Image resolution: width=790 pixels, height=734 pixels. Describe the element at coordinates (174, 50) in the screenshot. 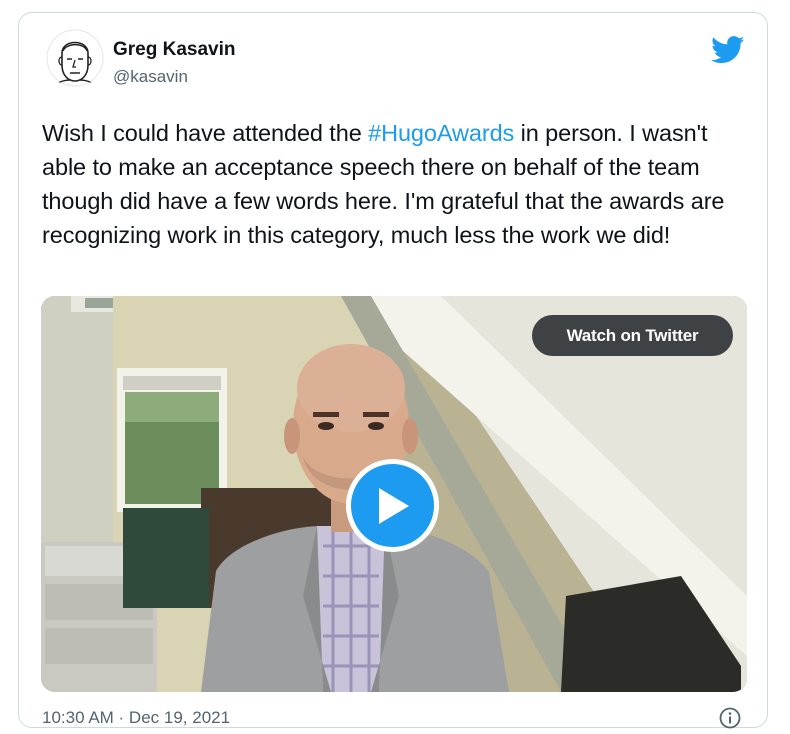

I see `author-name: Greg Kasavin` at that location.